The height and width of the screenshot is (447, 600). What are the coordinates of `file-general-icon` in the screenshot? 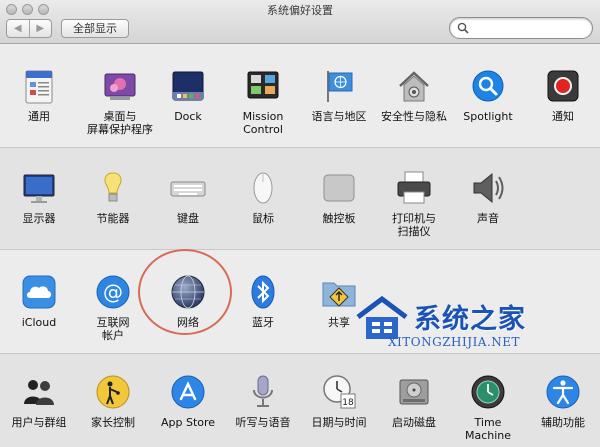 It's located at (39, 87).